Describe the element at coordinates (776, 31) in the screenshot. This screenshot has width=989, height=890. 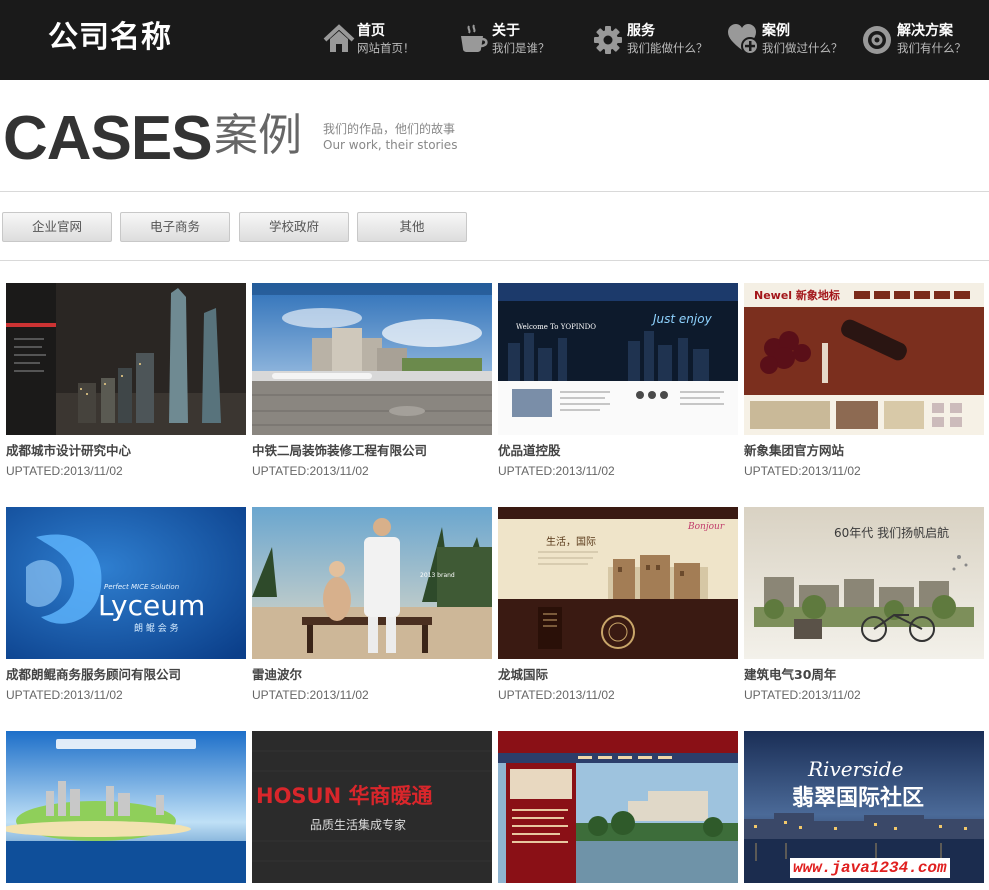
I see `nav-title: 案例` at that location.